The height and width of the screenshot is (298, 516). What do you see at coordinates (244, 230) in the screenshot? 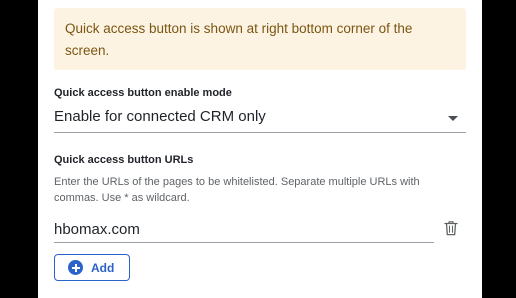
I see `url-input` at bounding box center [244, 230].